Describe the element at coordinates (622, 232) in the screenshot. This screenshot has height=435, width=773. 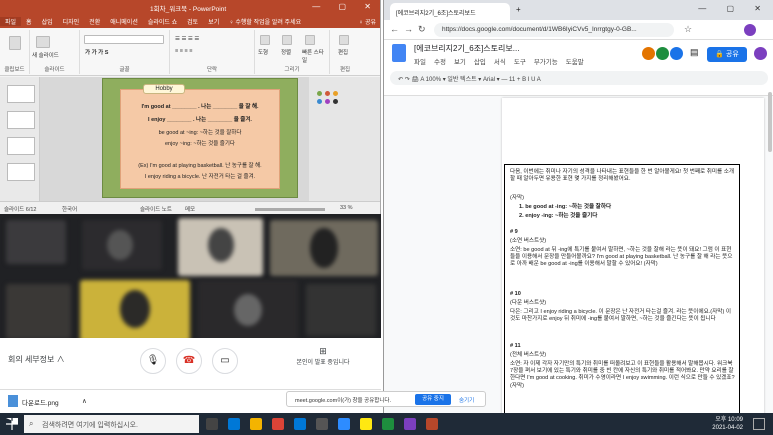
I see `doc-scene-number: # 9` at that location.